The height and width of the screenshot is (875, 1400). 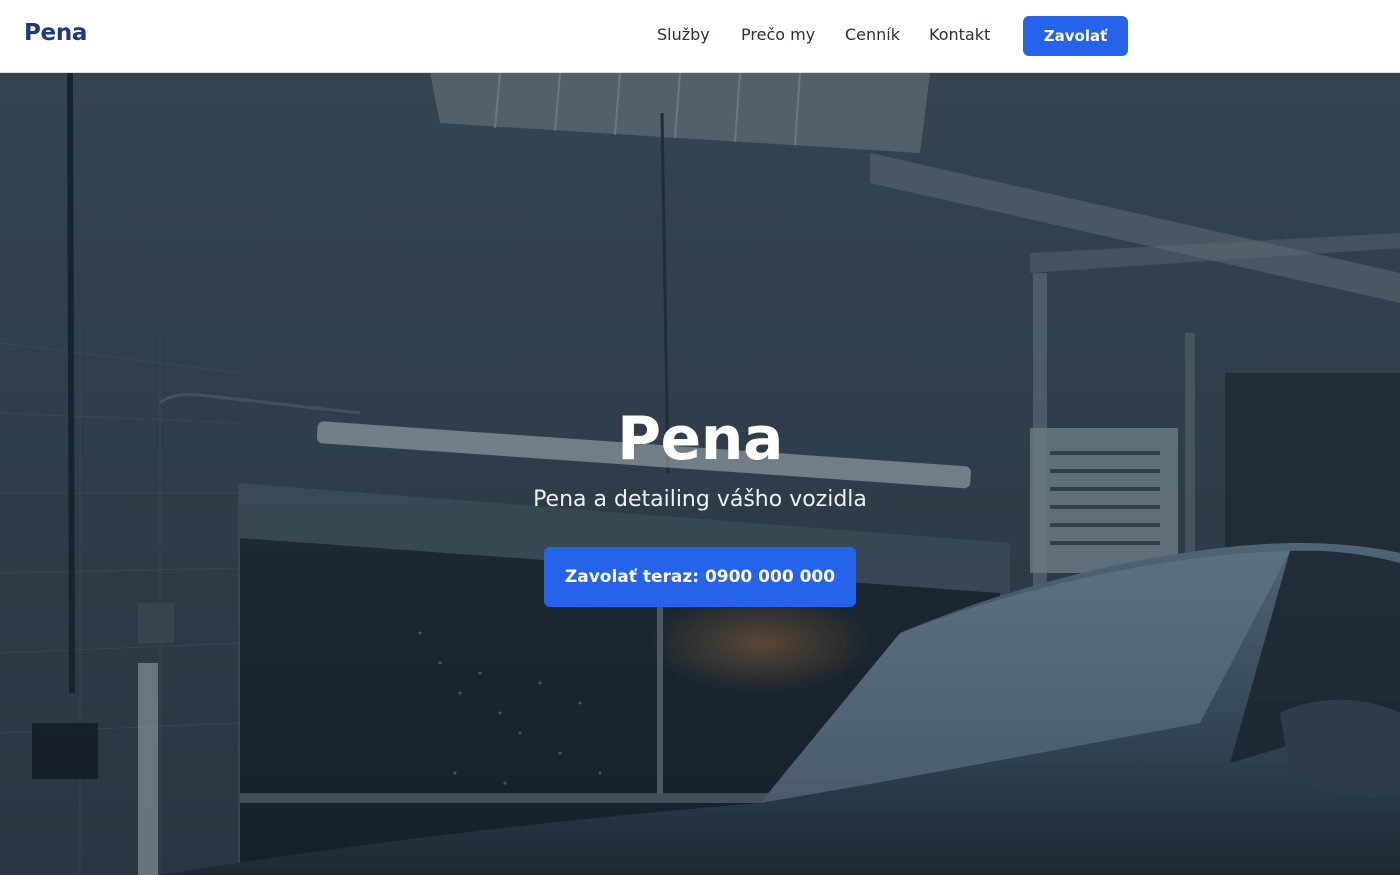 I want to click on nav-link-kontakt: Kontakt, so click(x=959, y=34).